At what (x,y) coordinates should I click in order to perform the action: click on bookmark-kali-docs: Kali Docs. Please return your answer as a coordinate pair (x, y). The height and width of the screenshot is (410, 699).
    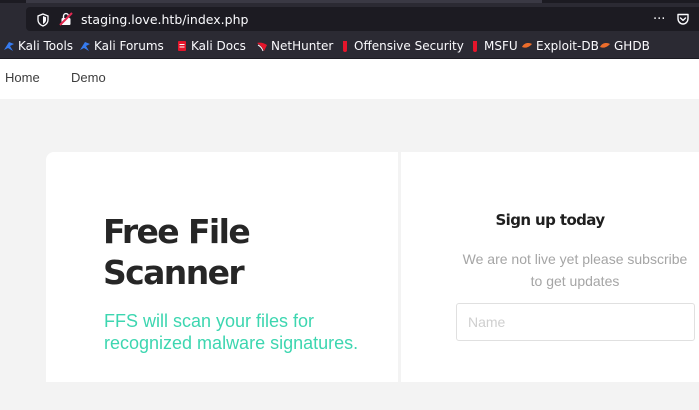
    Looking at the image, I should click on (211, 46).